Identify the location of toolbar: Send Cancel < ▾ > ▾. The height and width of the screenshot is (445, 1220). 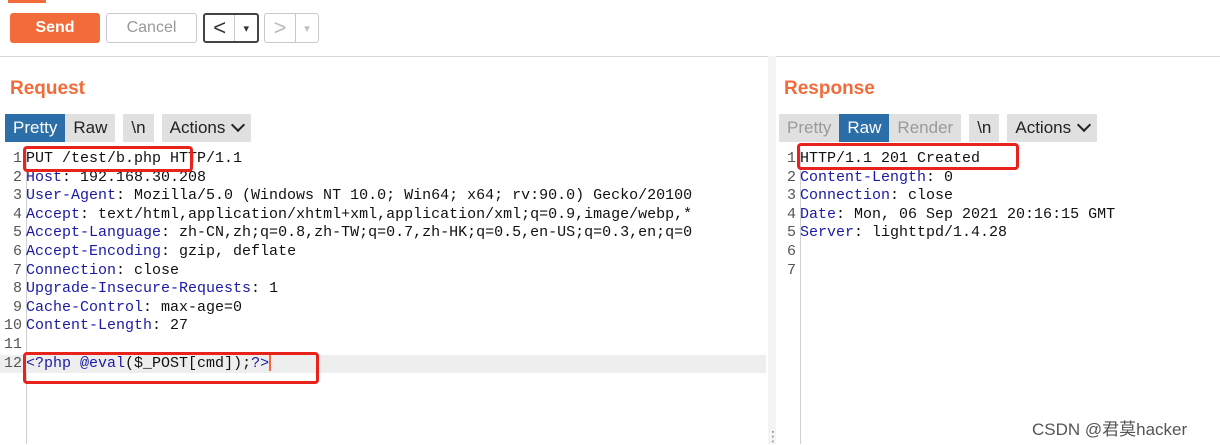
(610, 28).